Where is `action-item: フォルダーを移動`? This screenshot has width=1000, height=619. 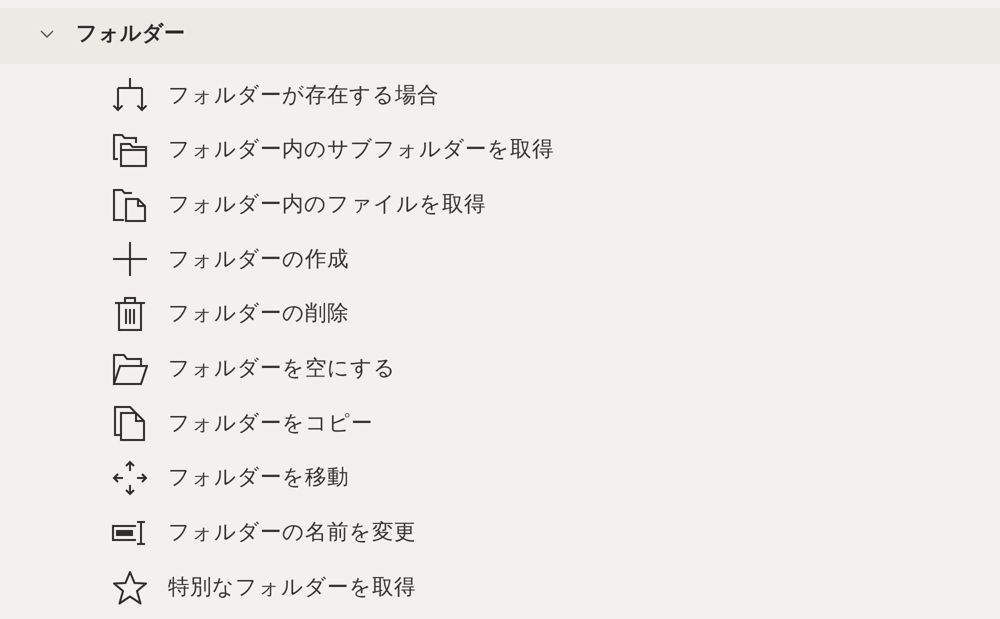 action-item: フォルダーを移動 is located at coordinates (230, 478).